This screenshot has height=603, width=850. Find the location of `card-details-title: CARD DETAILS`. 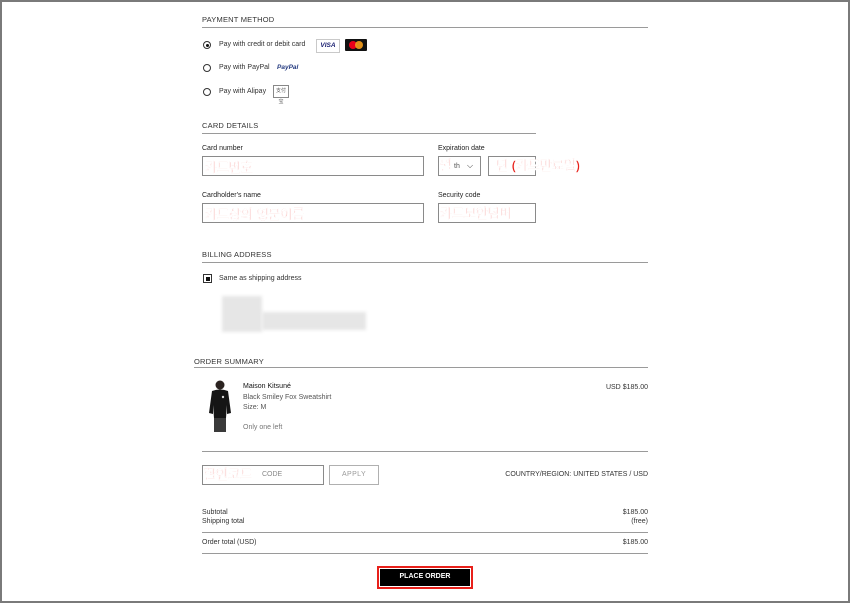

card-details-title: CARD DETAILS is located at coordinates (230, 125).